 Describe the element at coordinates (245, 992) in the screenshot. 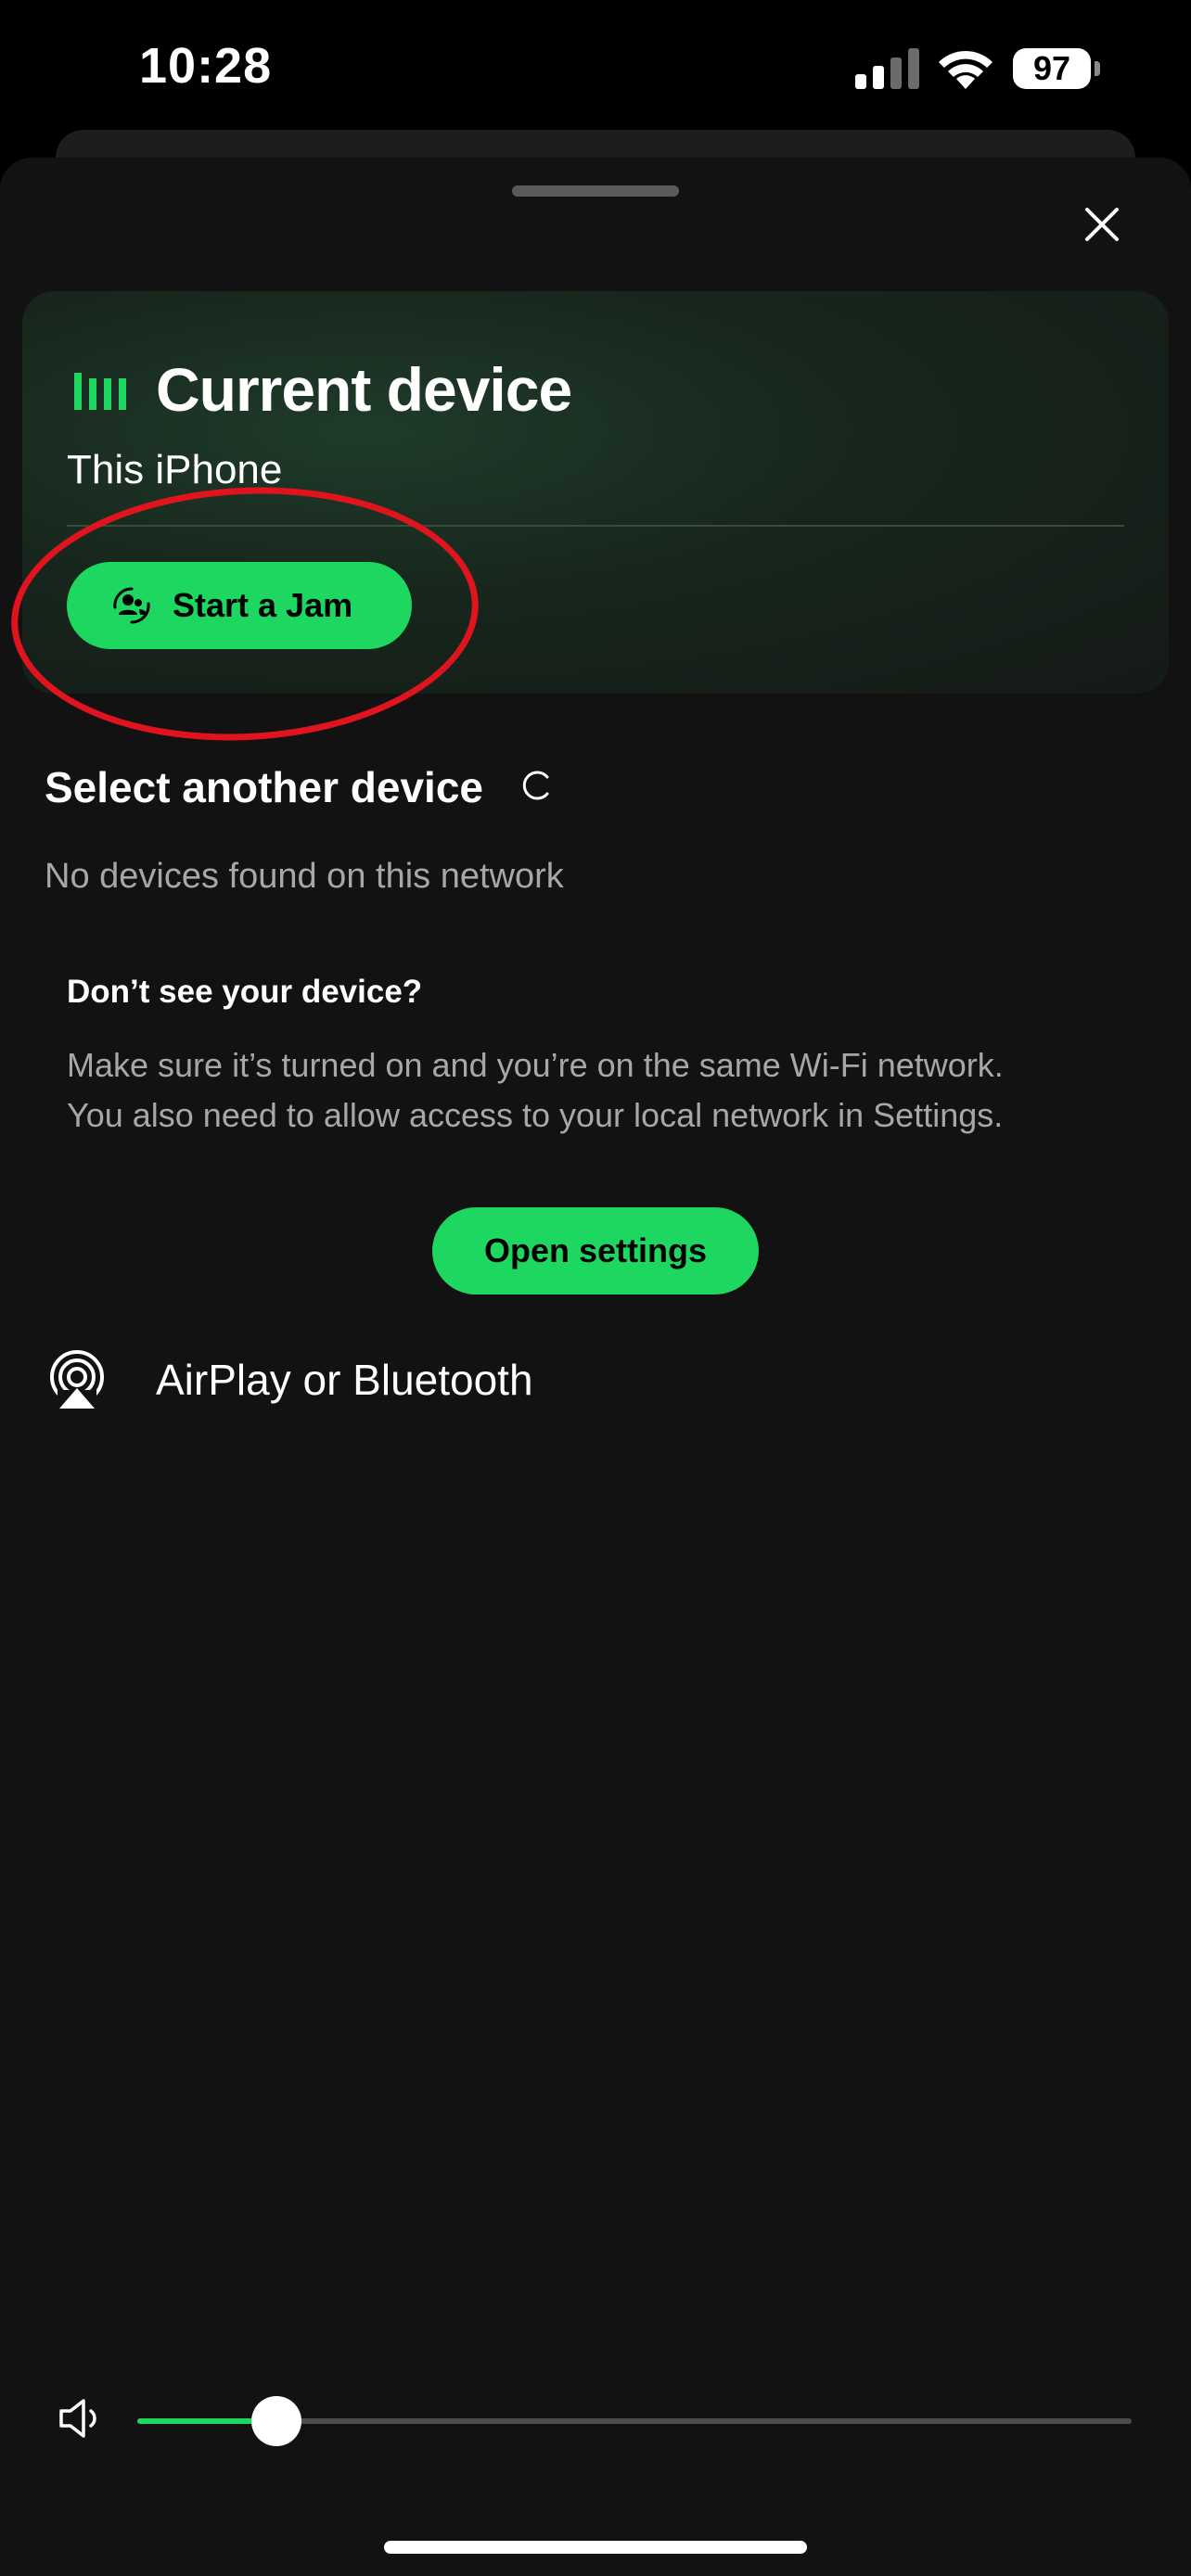

I see `help-heading: Don’t see your device?` at that location.